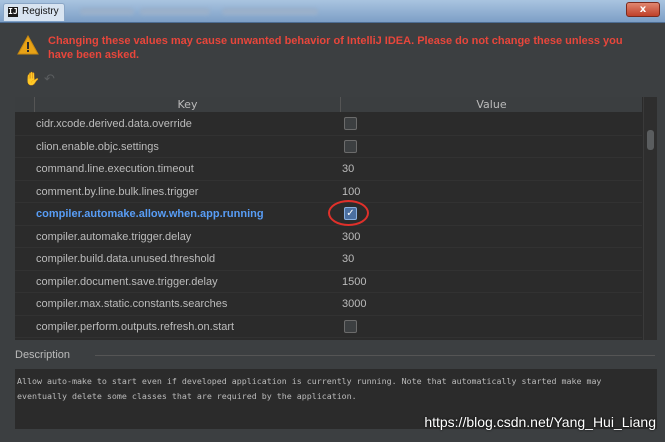  I want to click on row-key: clion.enable.objc.settings, so click(97, 146).